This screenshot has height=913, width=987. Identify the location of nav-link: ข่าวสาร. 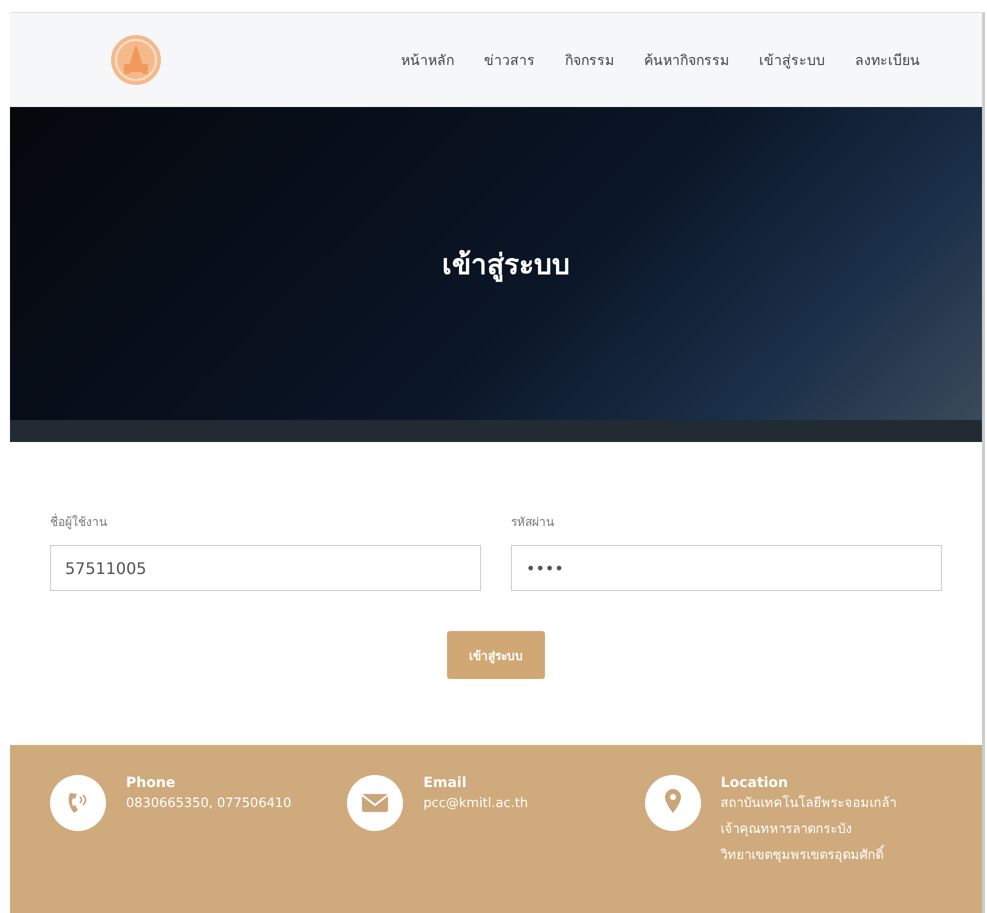
(509, 60).